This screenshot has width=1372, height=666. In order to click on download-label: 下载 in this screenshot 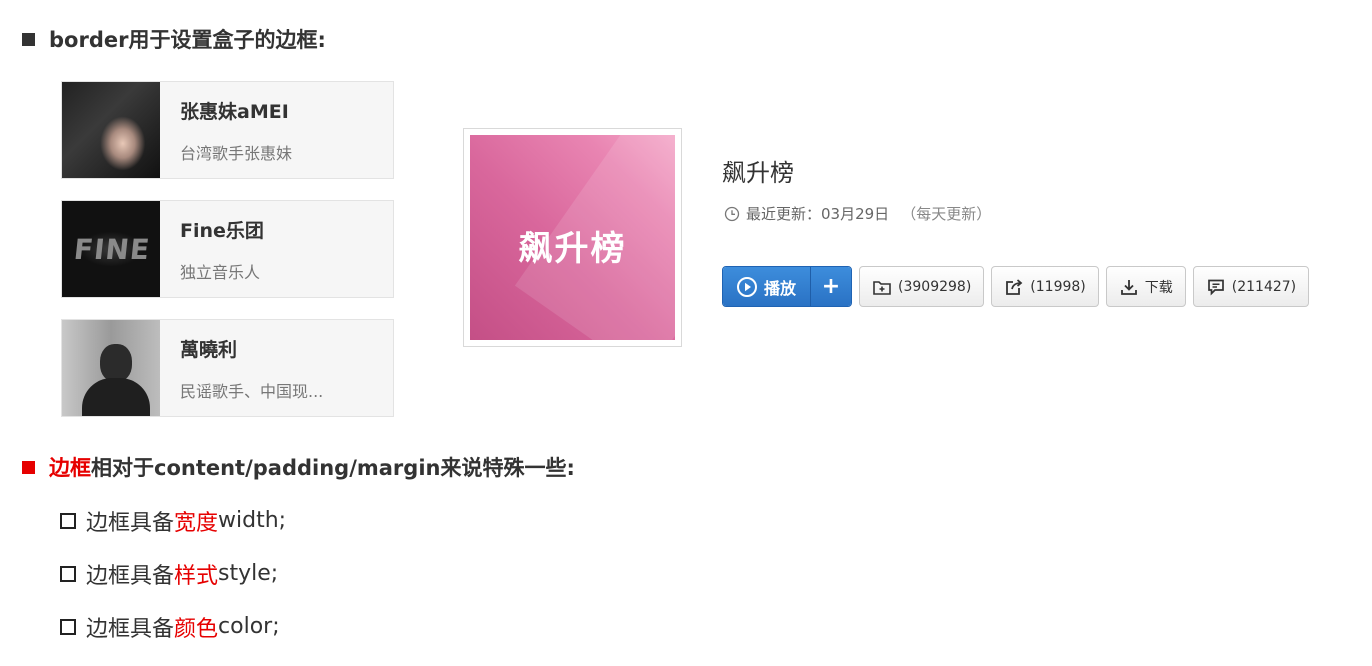, I will do `click(1158, 287)`.